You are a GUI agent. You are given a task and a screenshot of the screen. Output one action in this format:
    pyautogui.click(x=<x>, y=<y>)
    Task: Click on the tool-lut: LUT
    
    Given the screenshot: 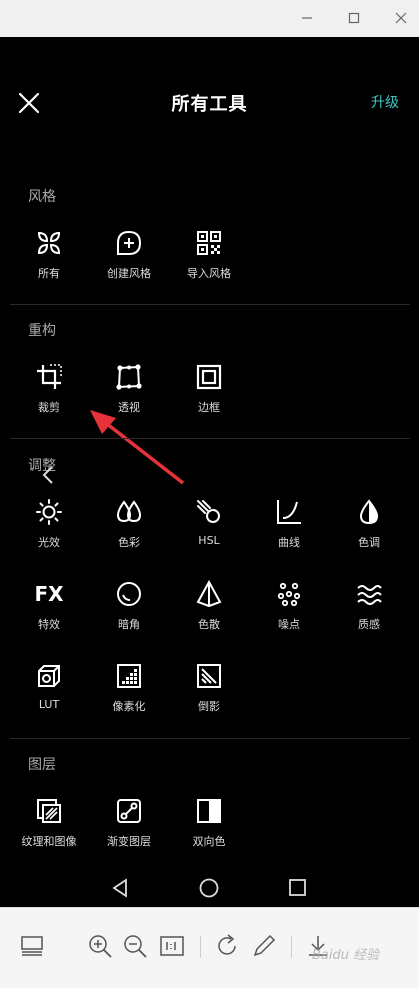 What is the action you would take?
    pyautogui.click(x=49, y=686)
    